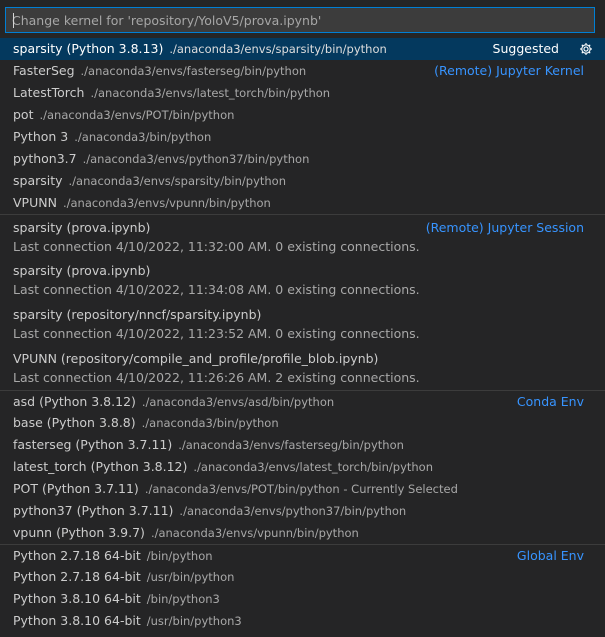 This screenshot has height=637, width=605. I want to click on gear-icon, so click(586, 49).